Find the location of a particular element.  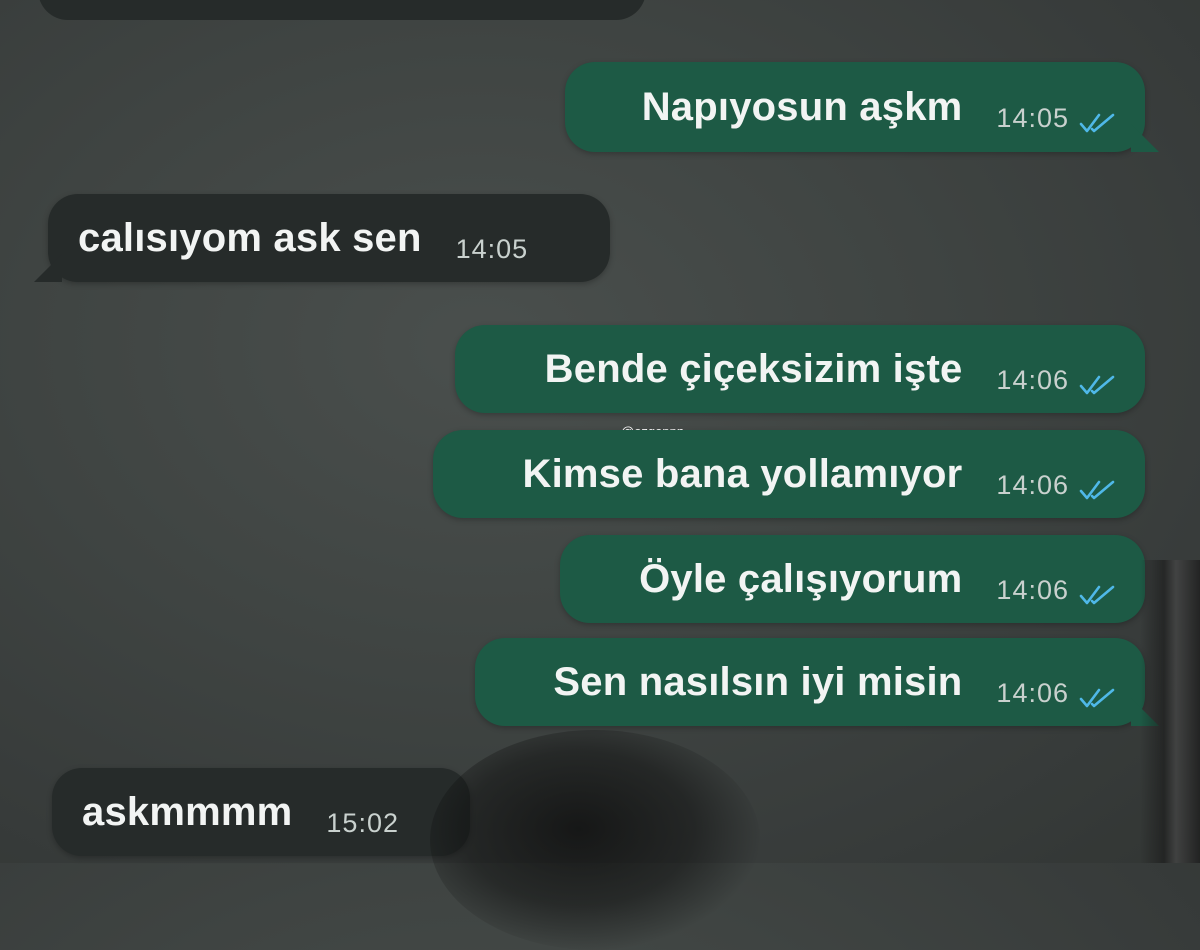

message-bubble-incoming: askmmmm 15:02 is located at coordinates (261, 812).